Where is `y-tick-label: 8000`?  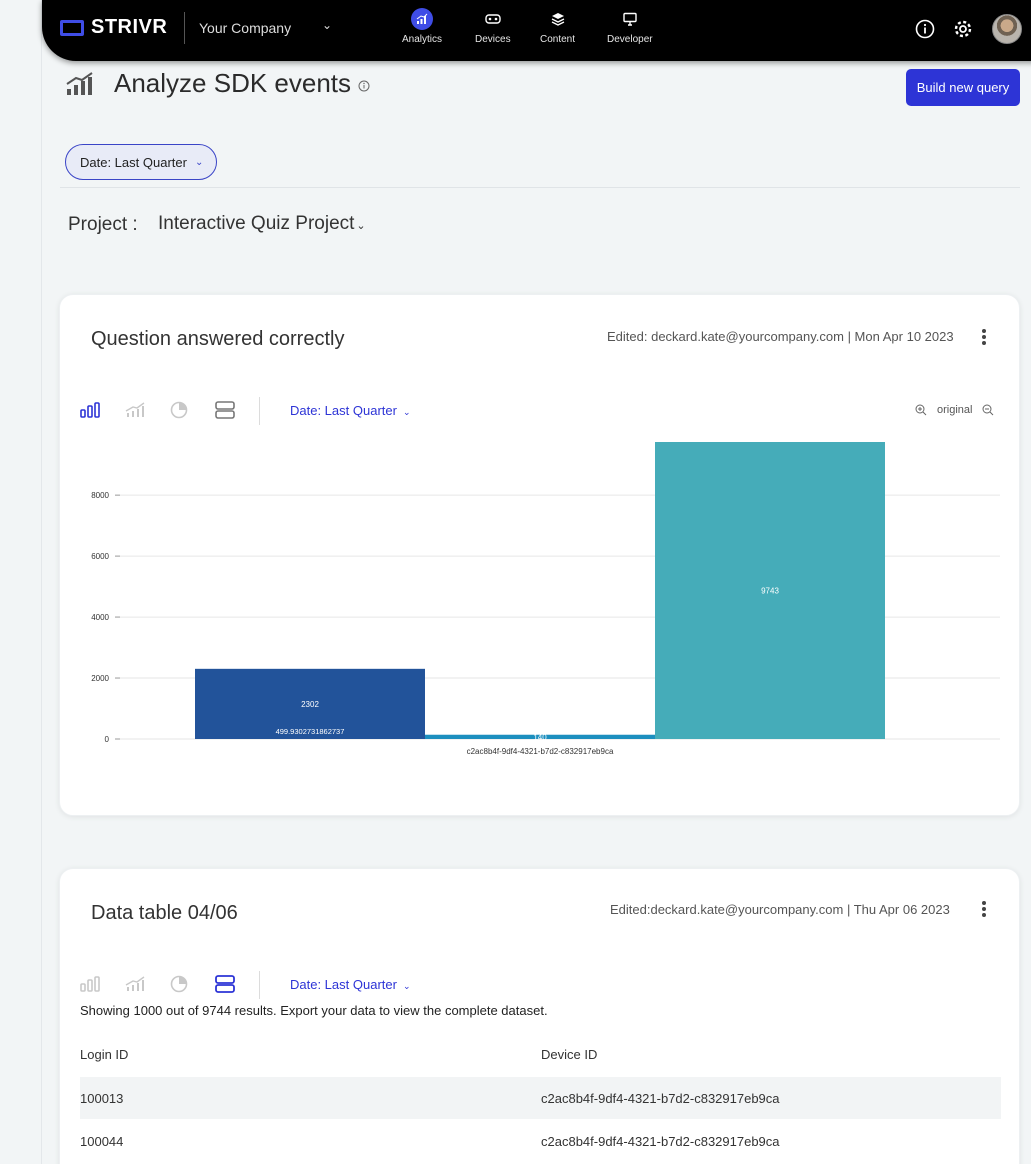
y-tick-label: 8000 is located at coordinates (100, 495).